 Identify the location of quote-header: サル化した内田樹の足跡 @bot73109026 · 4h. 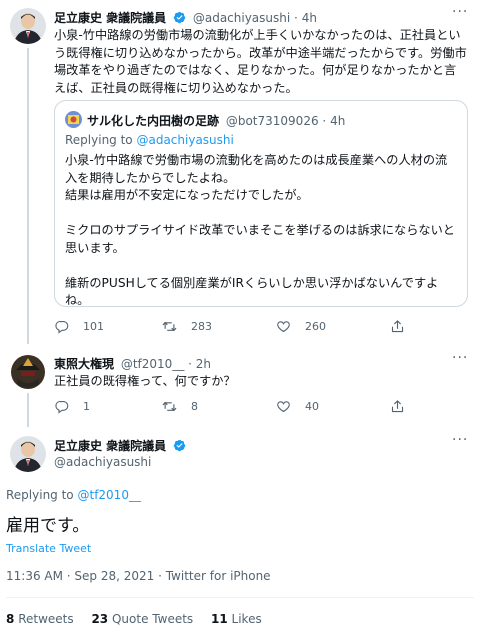
(216, 120).